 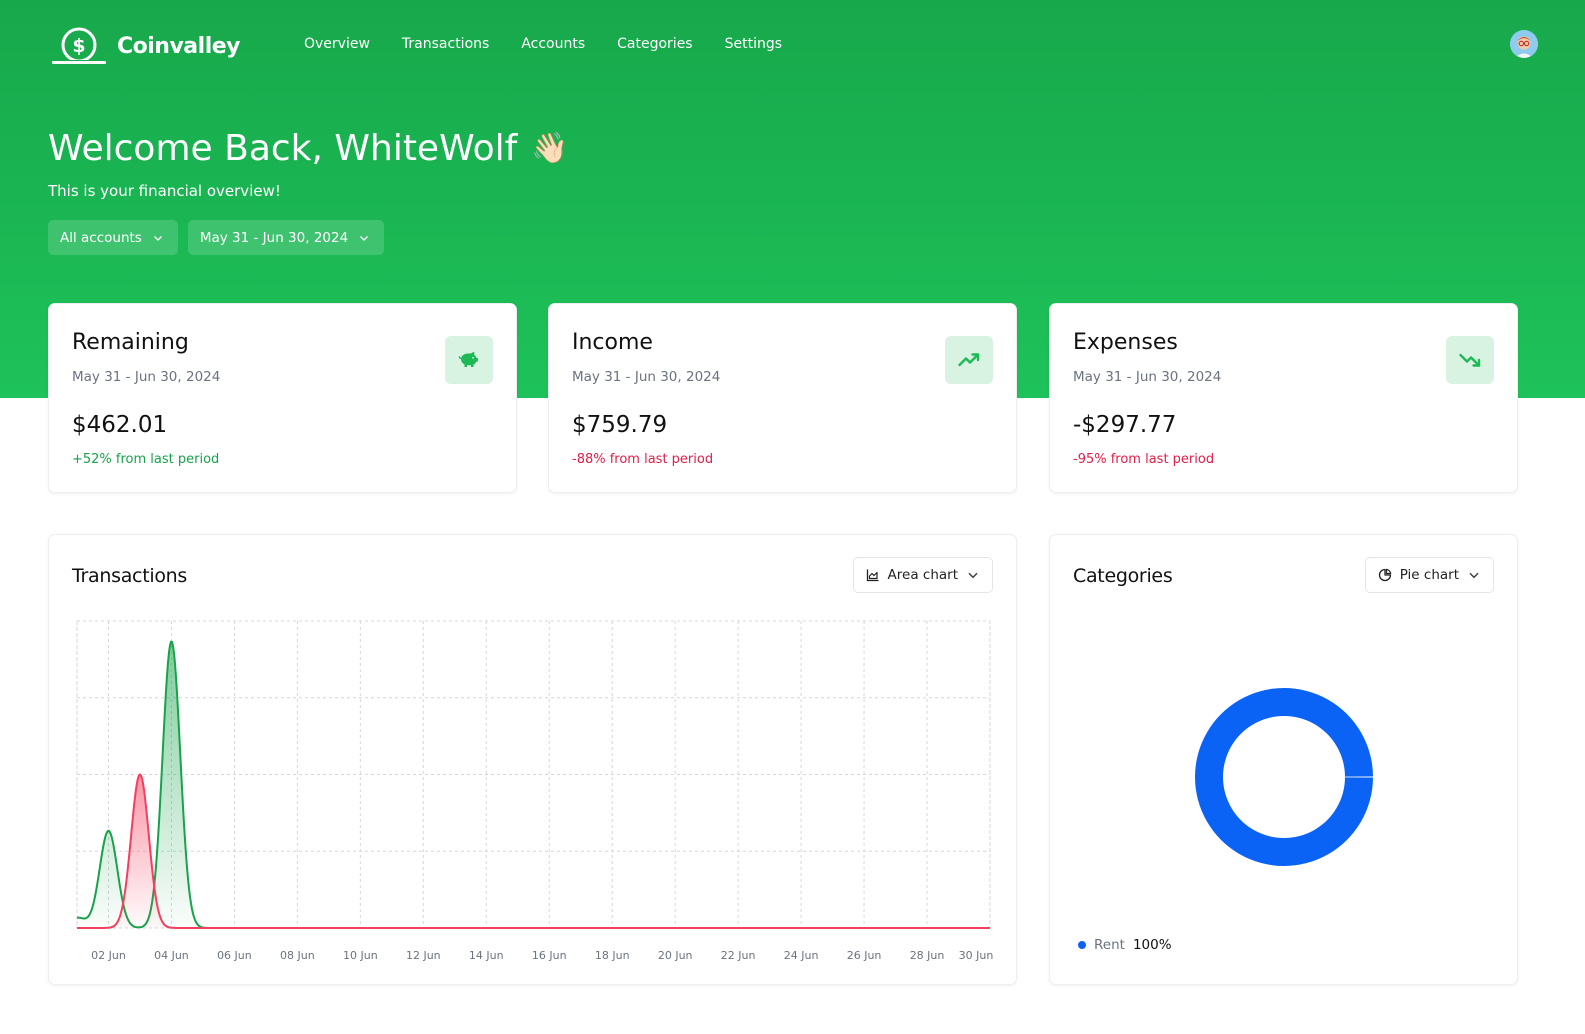 I want to click on wave-emoji: 👋🏻, so click(x=550, y=148).